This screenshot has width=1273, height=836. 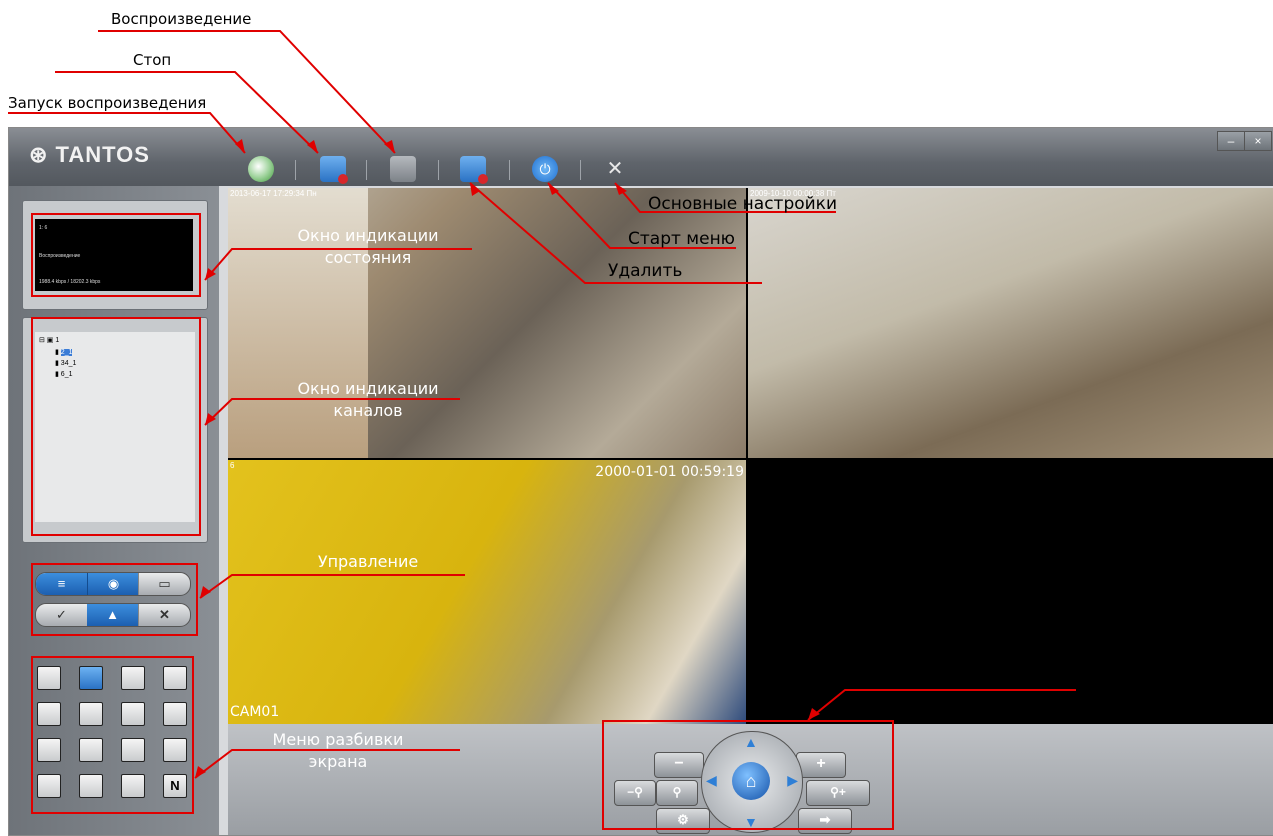 What do you see at coordinates (127, 133) in the screenshot?
I see `leader-start-playback` at bounding box center [127, 133].